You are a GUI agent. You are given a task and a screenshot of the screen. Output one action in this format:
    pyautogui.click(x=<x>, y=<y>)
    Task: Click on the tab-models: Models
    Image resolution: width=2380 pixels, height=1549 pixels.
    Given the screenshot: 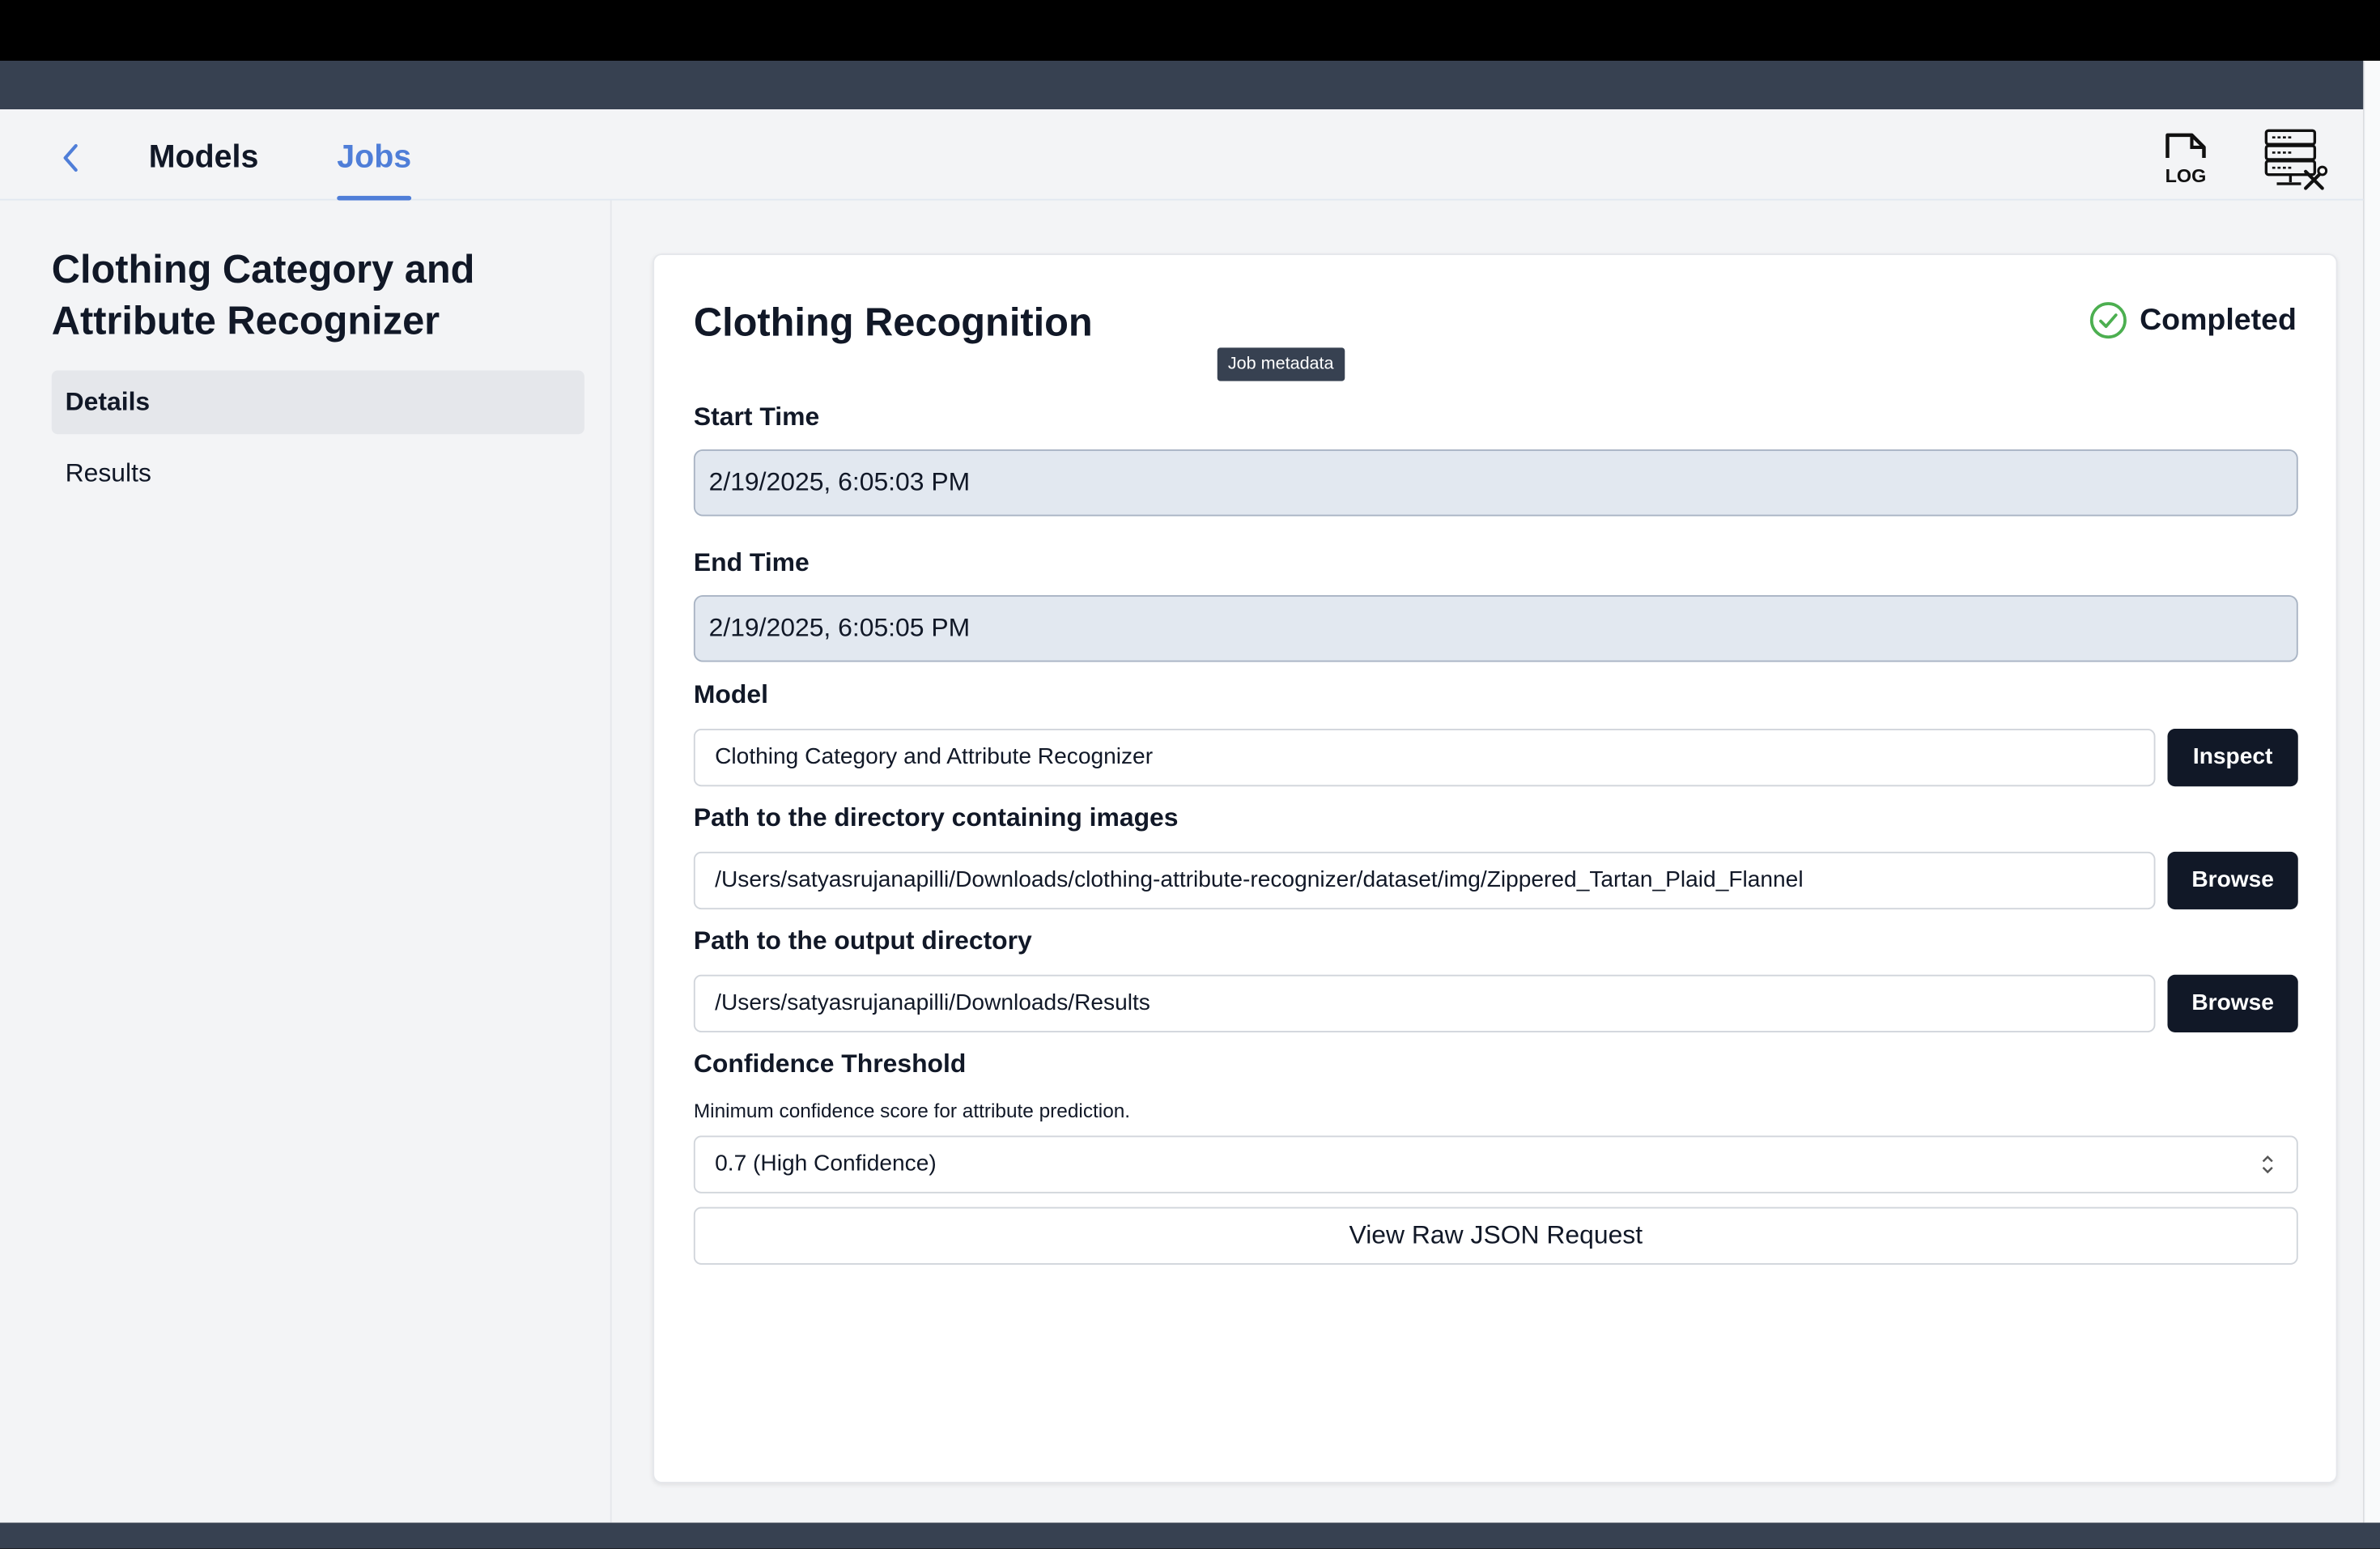 What is the action you would take?
    pyautogui.click(x=204, y=158)
    